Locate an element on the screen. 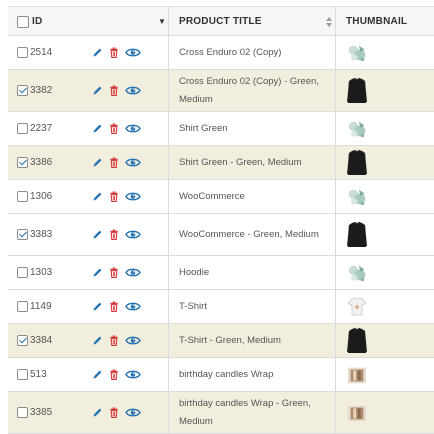  table-row: 1149 T-Shirt is located at coordinates (221, 307).